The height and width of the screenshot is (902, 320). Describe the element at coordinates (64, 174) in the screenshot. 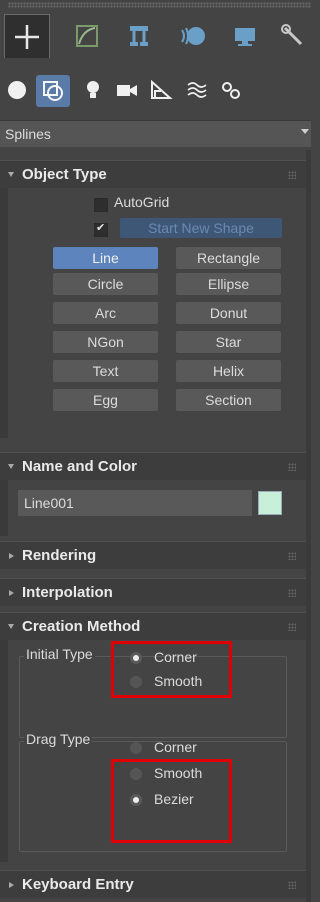

I see `rollout-title: Object Type` at that location.